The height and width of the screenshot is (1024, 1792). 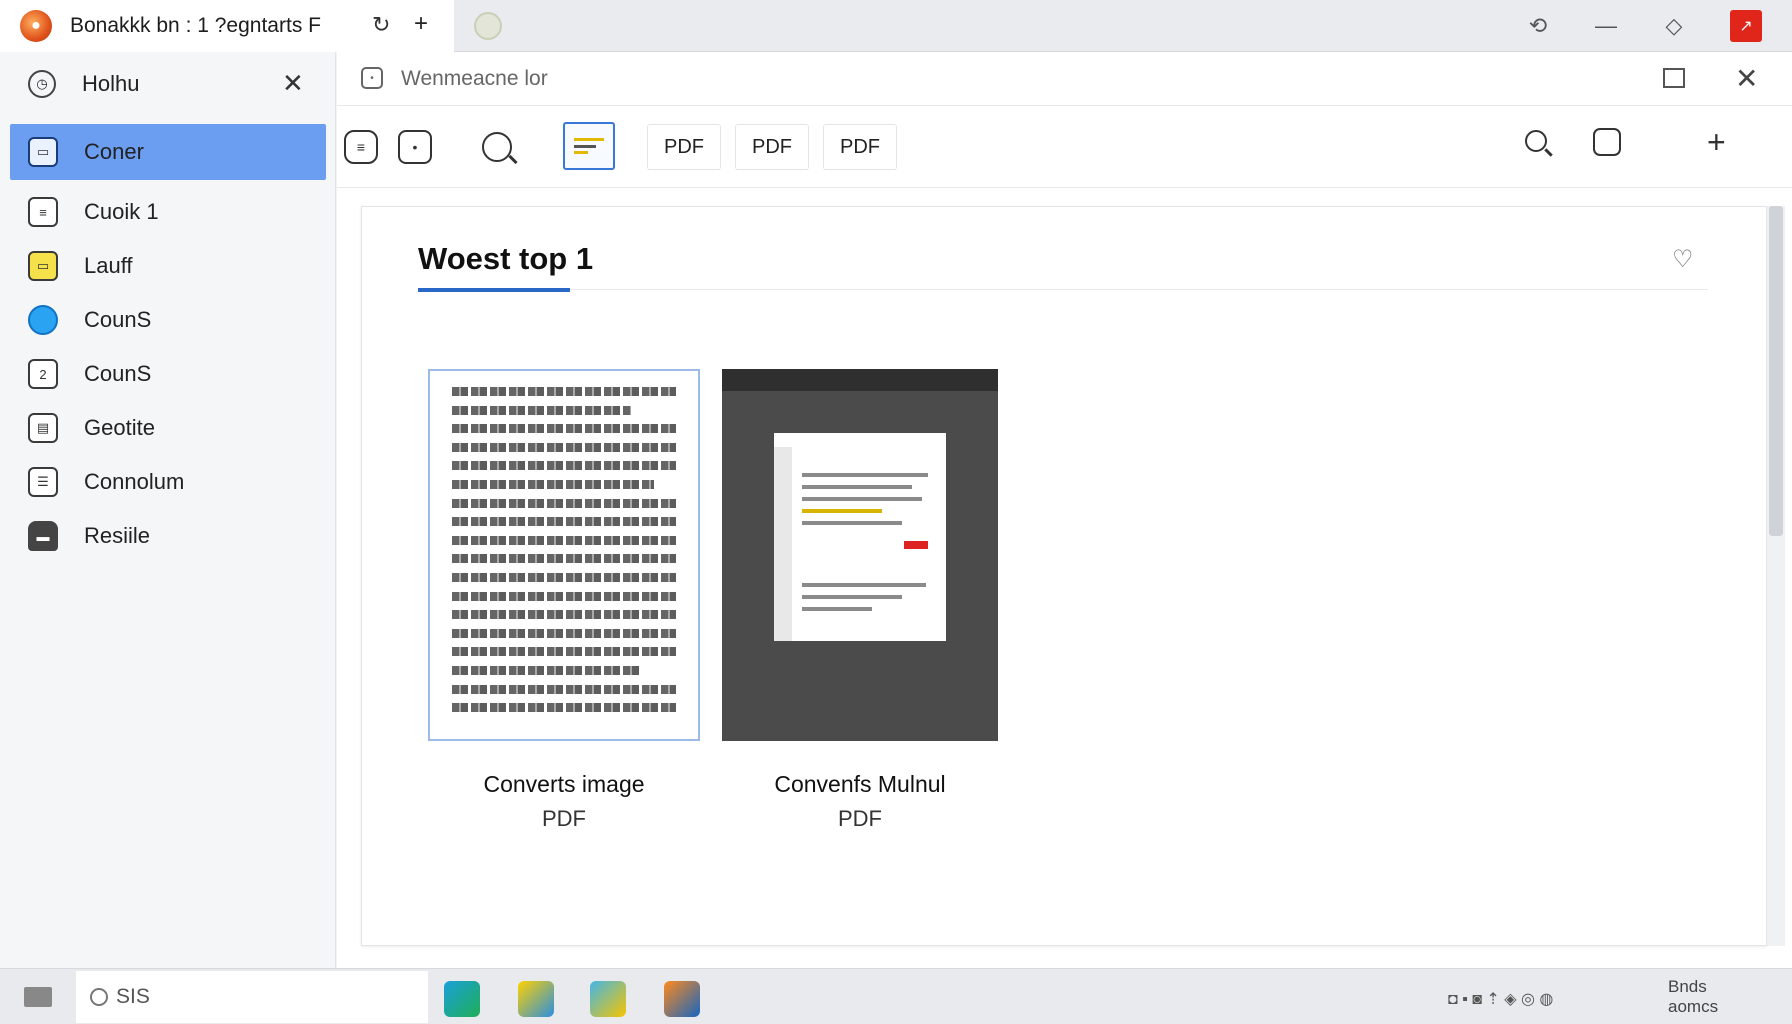 I want to click on sidebar-item-couns-2: 2 CounS, so click(x=168, y=374).